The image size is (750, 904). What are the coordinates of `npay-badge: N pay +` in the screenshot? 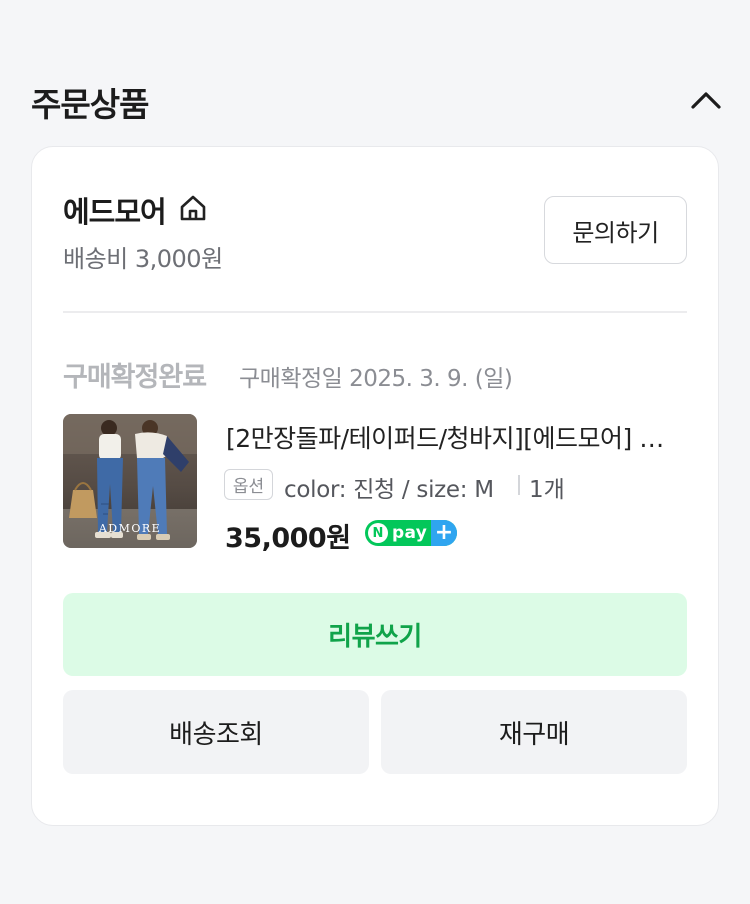 It's located at (411, 533).